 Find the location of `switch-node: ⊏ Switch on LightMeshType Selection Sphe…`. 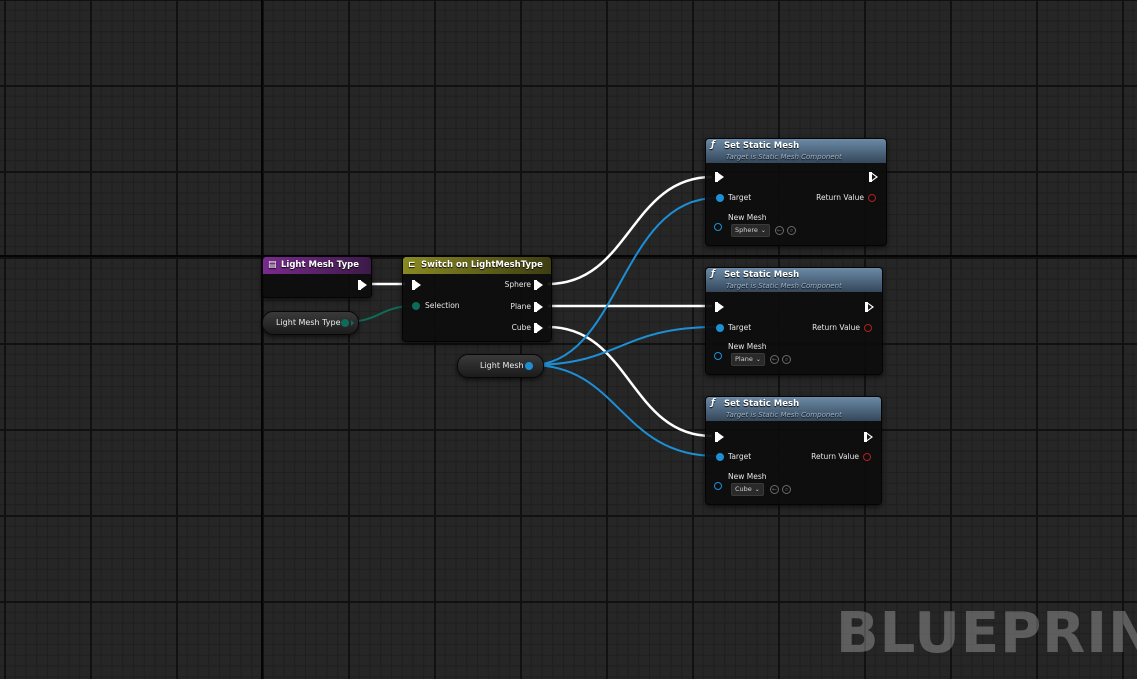

switch-node: ⊏ Switch on LightMeshType Selection Sphe… is located at coordinates (477, 299).